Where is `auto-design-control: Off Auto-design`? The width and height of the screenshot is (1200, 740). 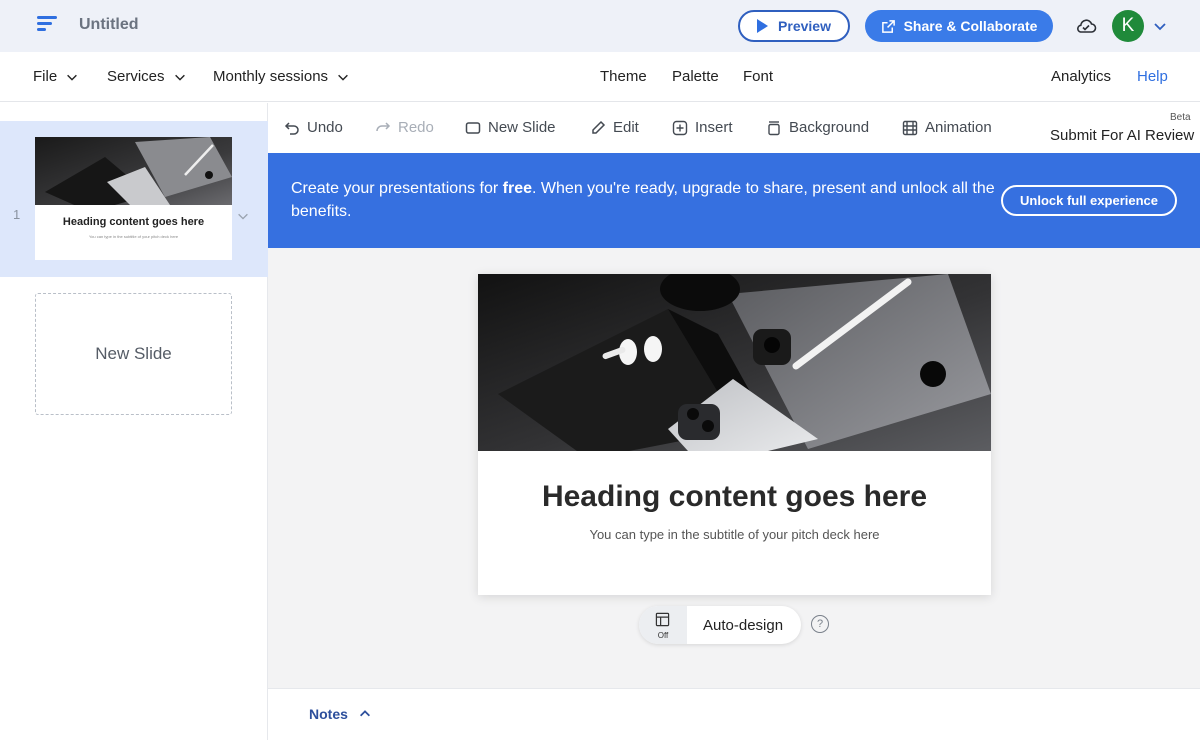 auto-design-control: Off Auto-design is located at coordinates (720, 625).